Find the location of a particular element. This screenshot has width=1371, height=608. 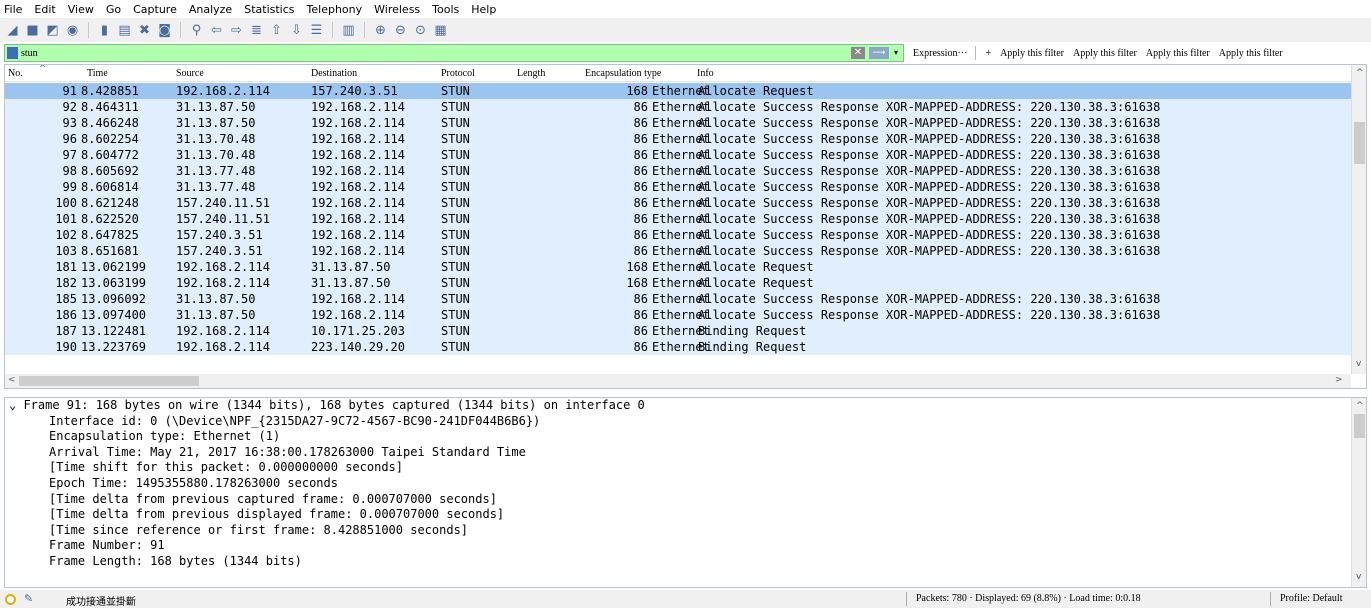

menu-wireless: Wireless is located at coordinates (397, 9).